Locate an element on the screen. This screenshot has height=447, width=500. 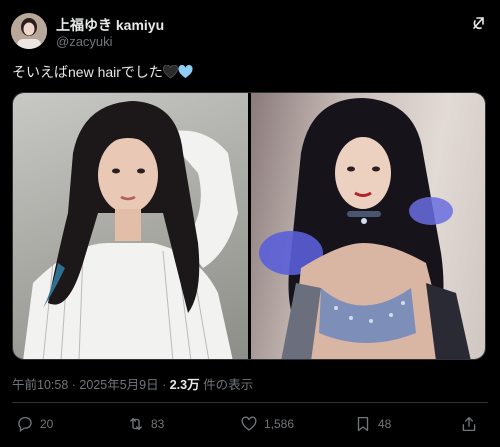
tweet-text: そいえばnew hairでした is located at coordinates (102, 72).